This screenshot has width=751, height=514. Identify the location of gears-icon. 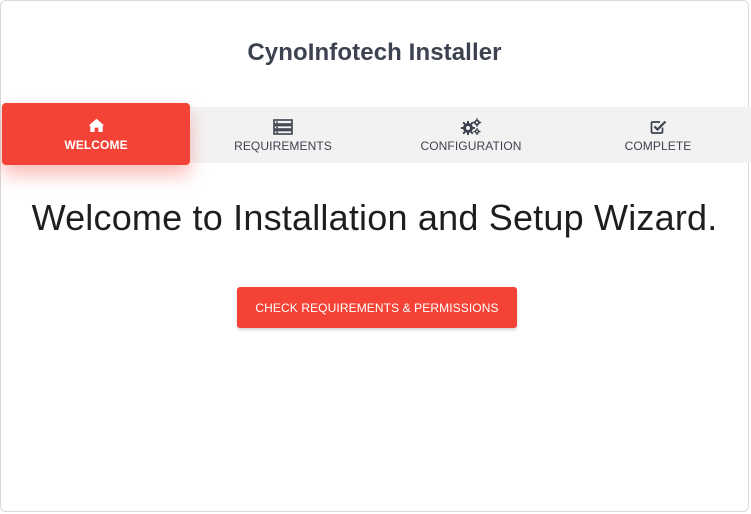
(471, 126).